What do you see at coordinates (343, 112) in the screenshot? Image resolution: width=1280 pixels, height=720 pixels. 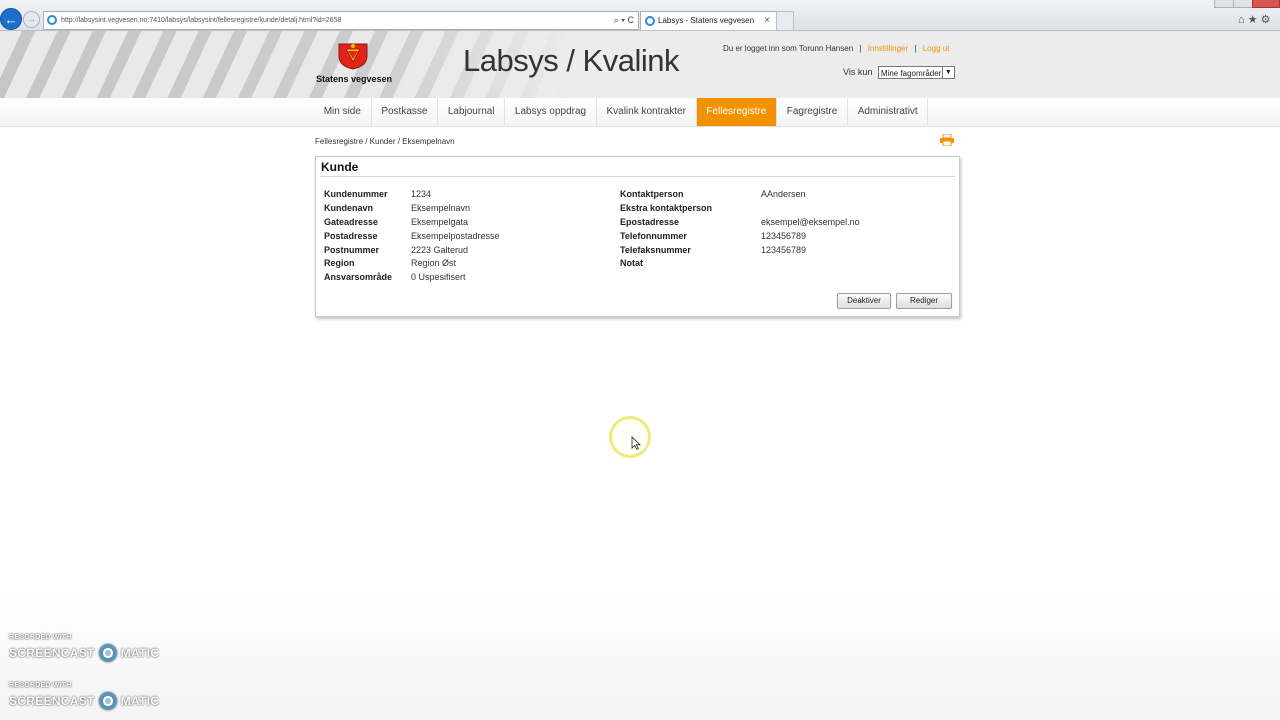 I see `nav-item-min-side: Min side` at bounding box center [343, 112].